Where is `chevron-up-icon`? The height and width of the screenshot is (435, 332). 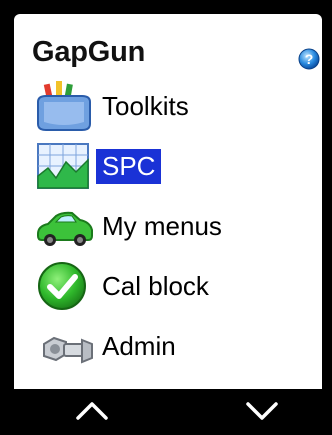
chevron-up-icon is located at coordinates (92, 411).